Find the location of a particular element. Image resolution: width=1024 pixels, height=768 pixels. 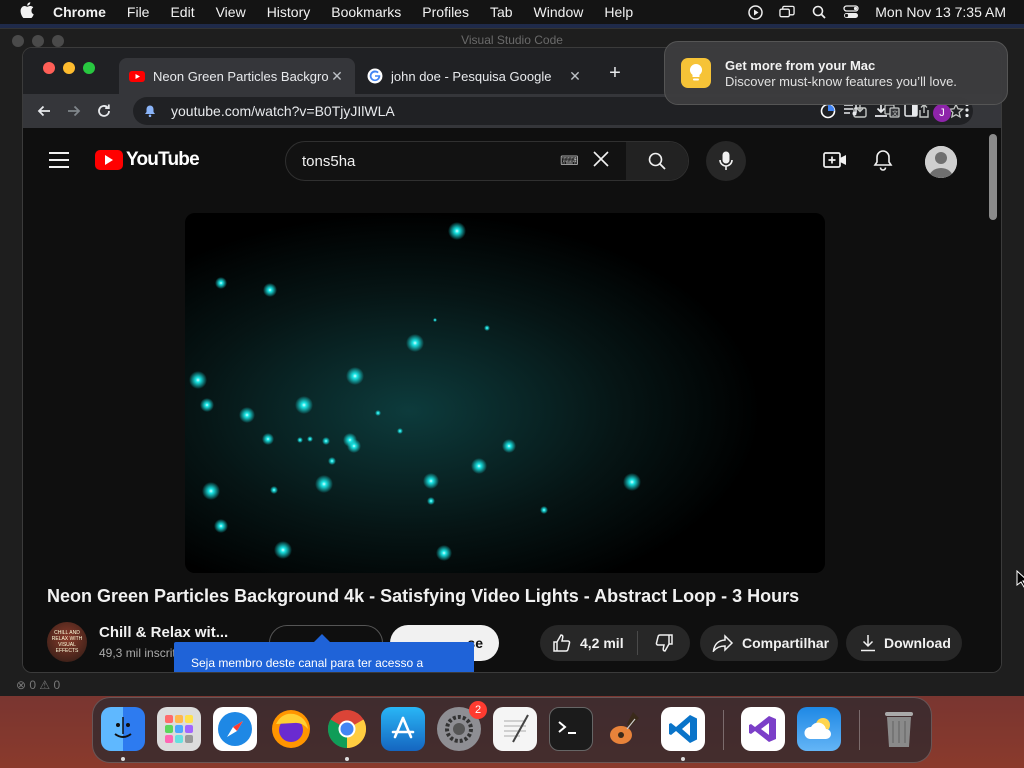

tab-youtube: Neon Green Particles Backgro ✕ is located at coordinates (237, 76).